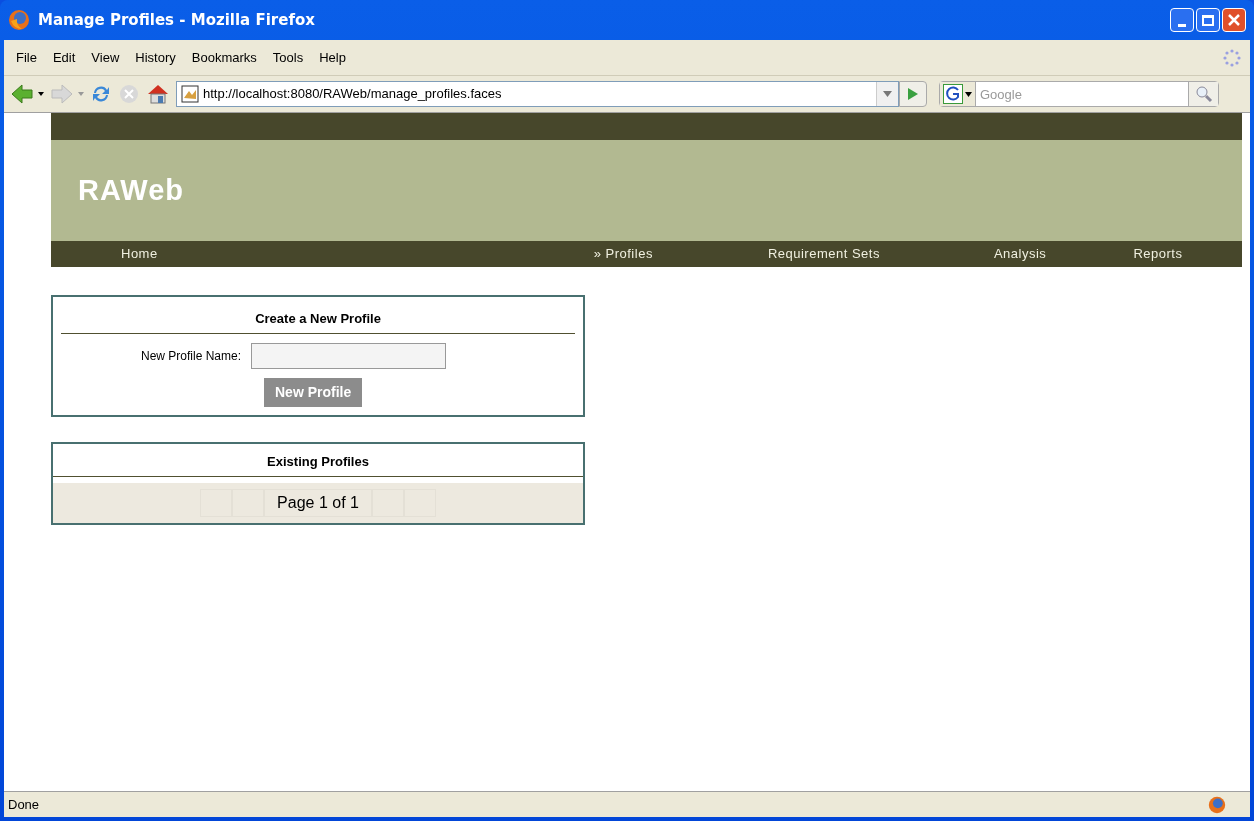 The height and width of the screenshot is (821, 1254). Describe the element at coordinates (24, 804) in the screenshot. I see `status-text: Done` at that location.